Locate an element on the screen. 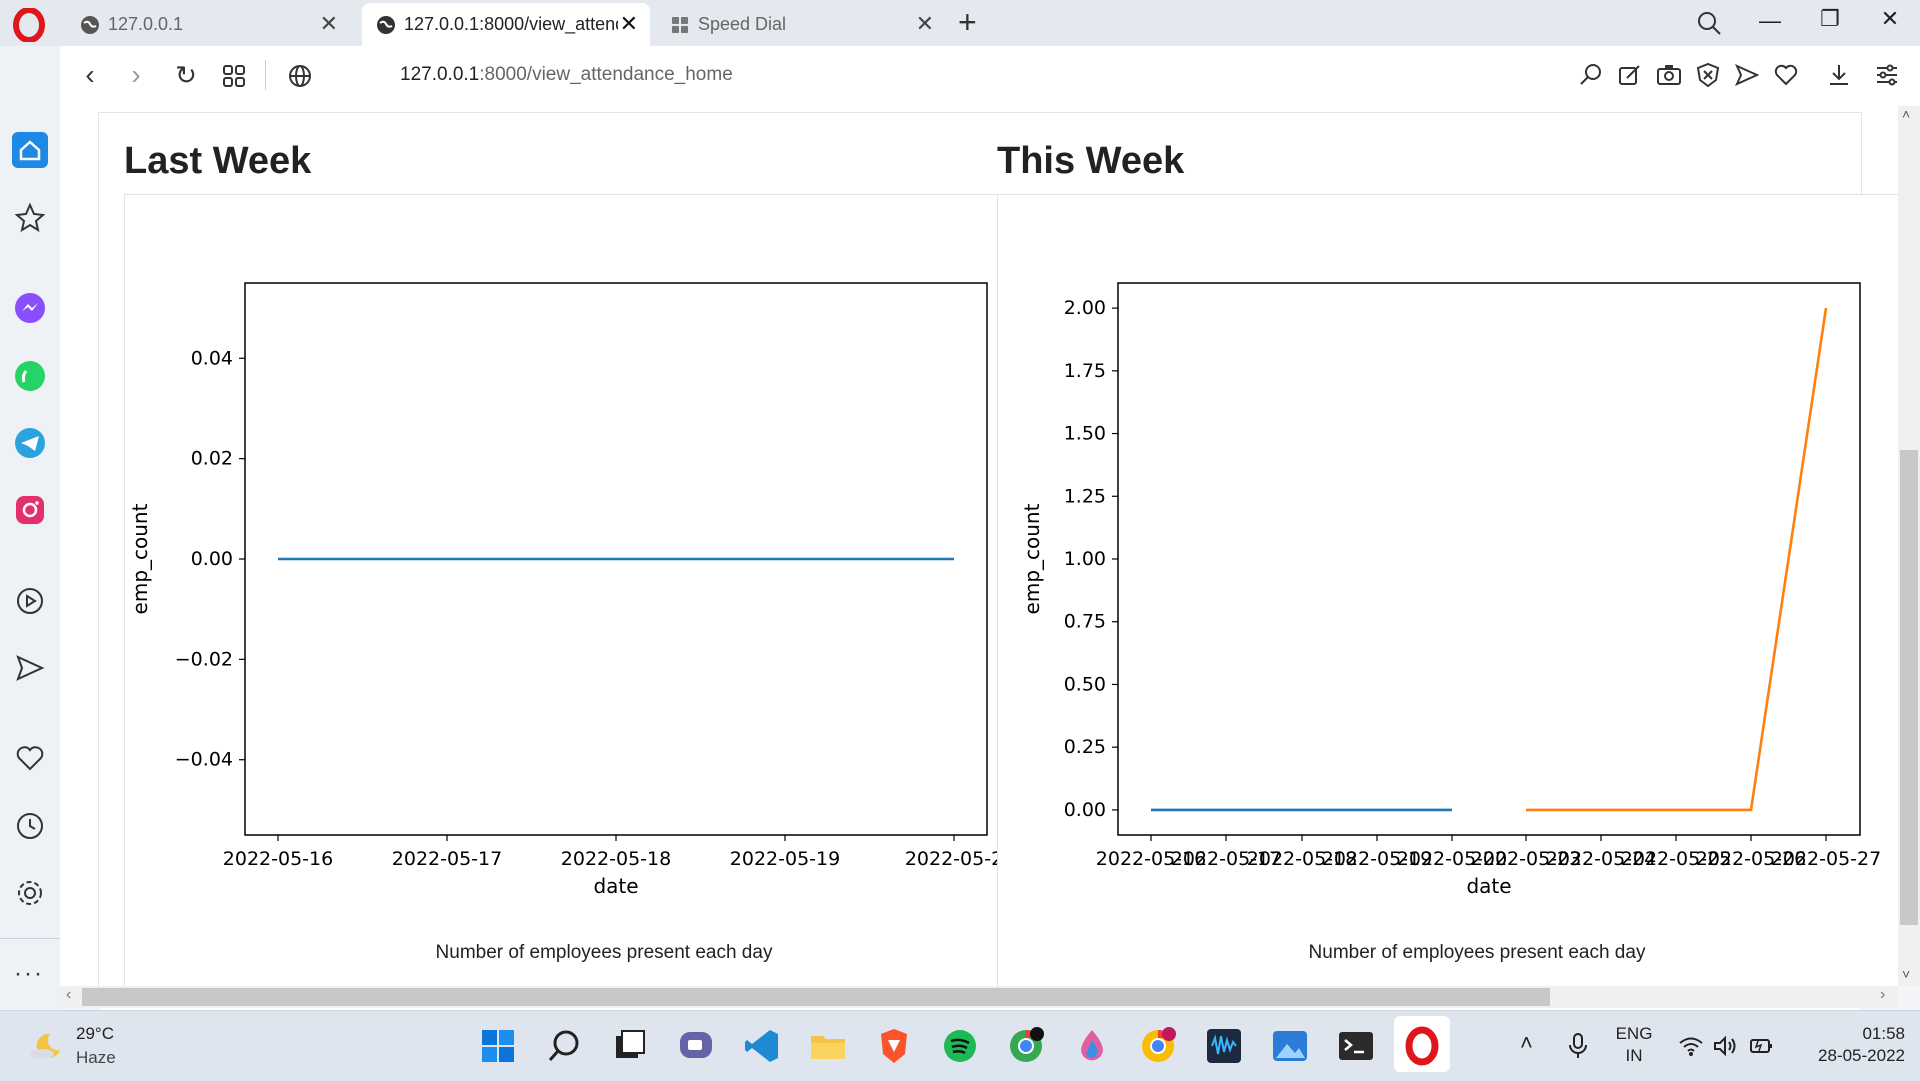  start-windows-icon is located at coordinates (498, 1046).